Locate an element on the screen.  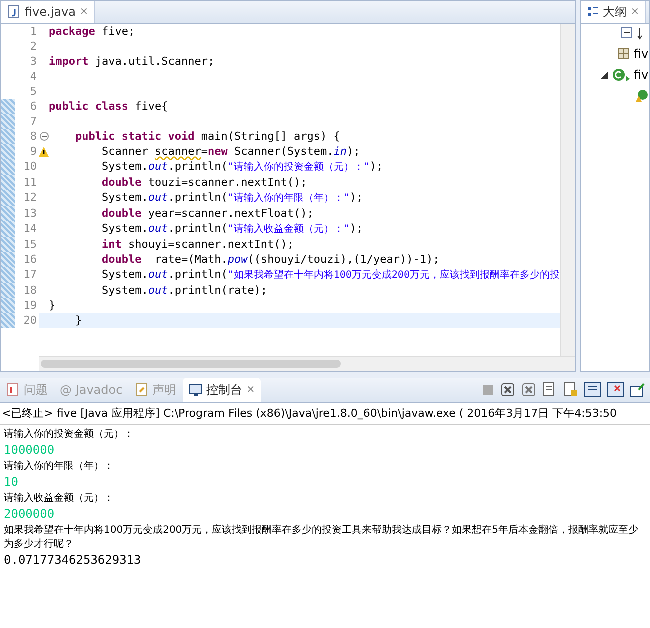
editor-tab: five.java ✕ is located at coordinates (48, 12).